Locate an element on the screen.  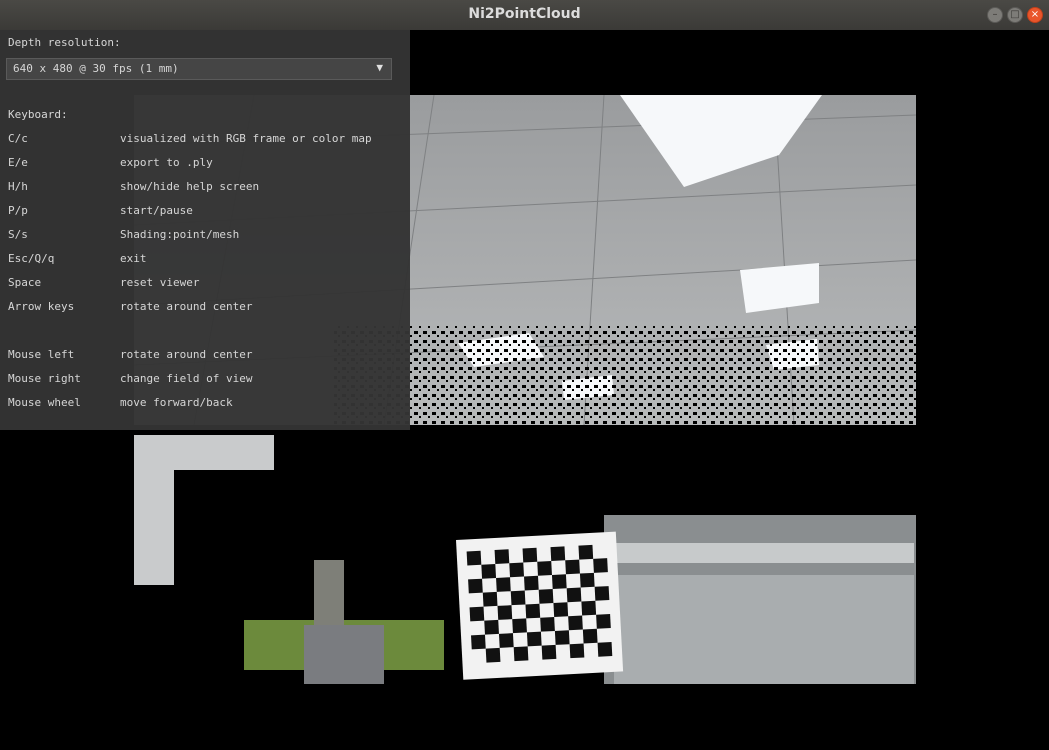
shortcut-row: Space reset viewer is located at coordinates (206, 284).